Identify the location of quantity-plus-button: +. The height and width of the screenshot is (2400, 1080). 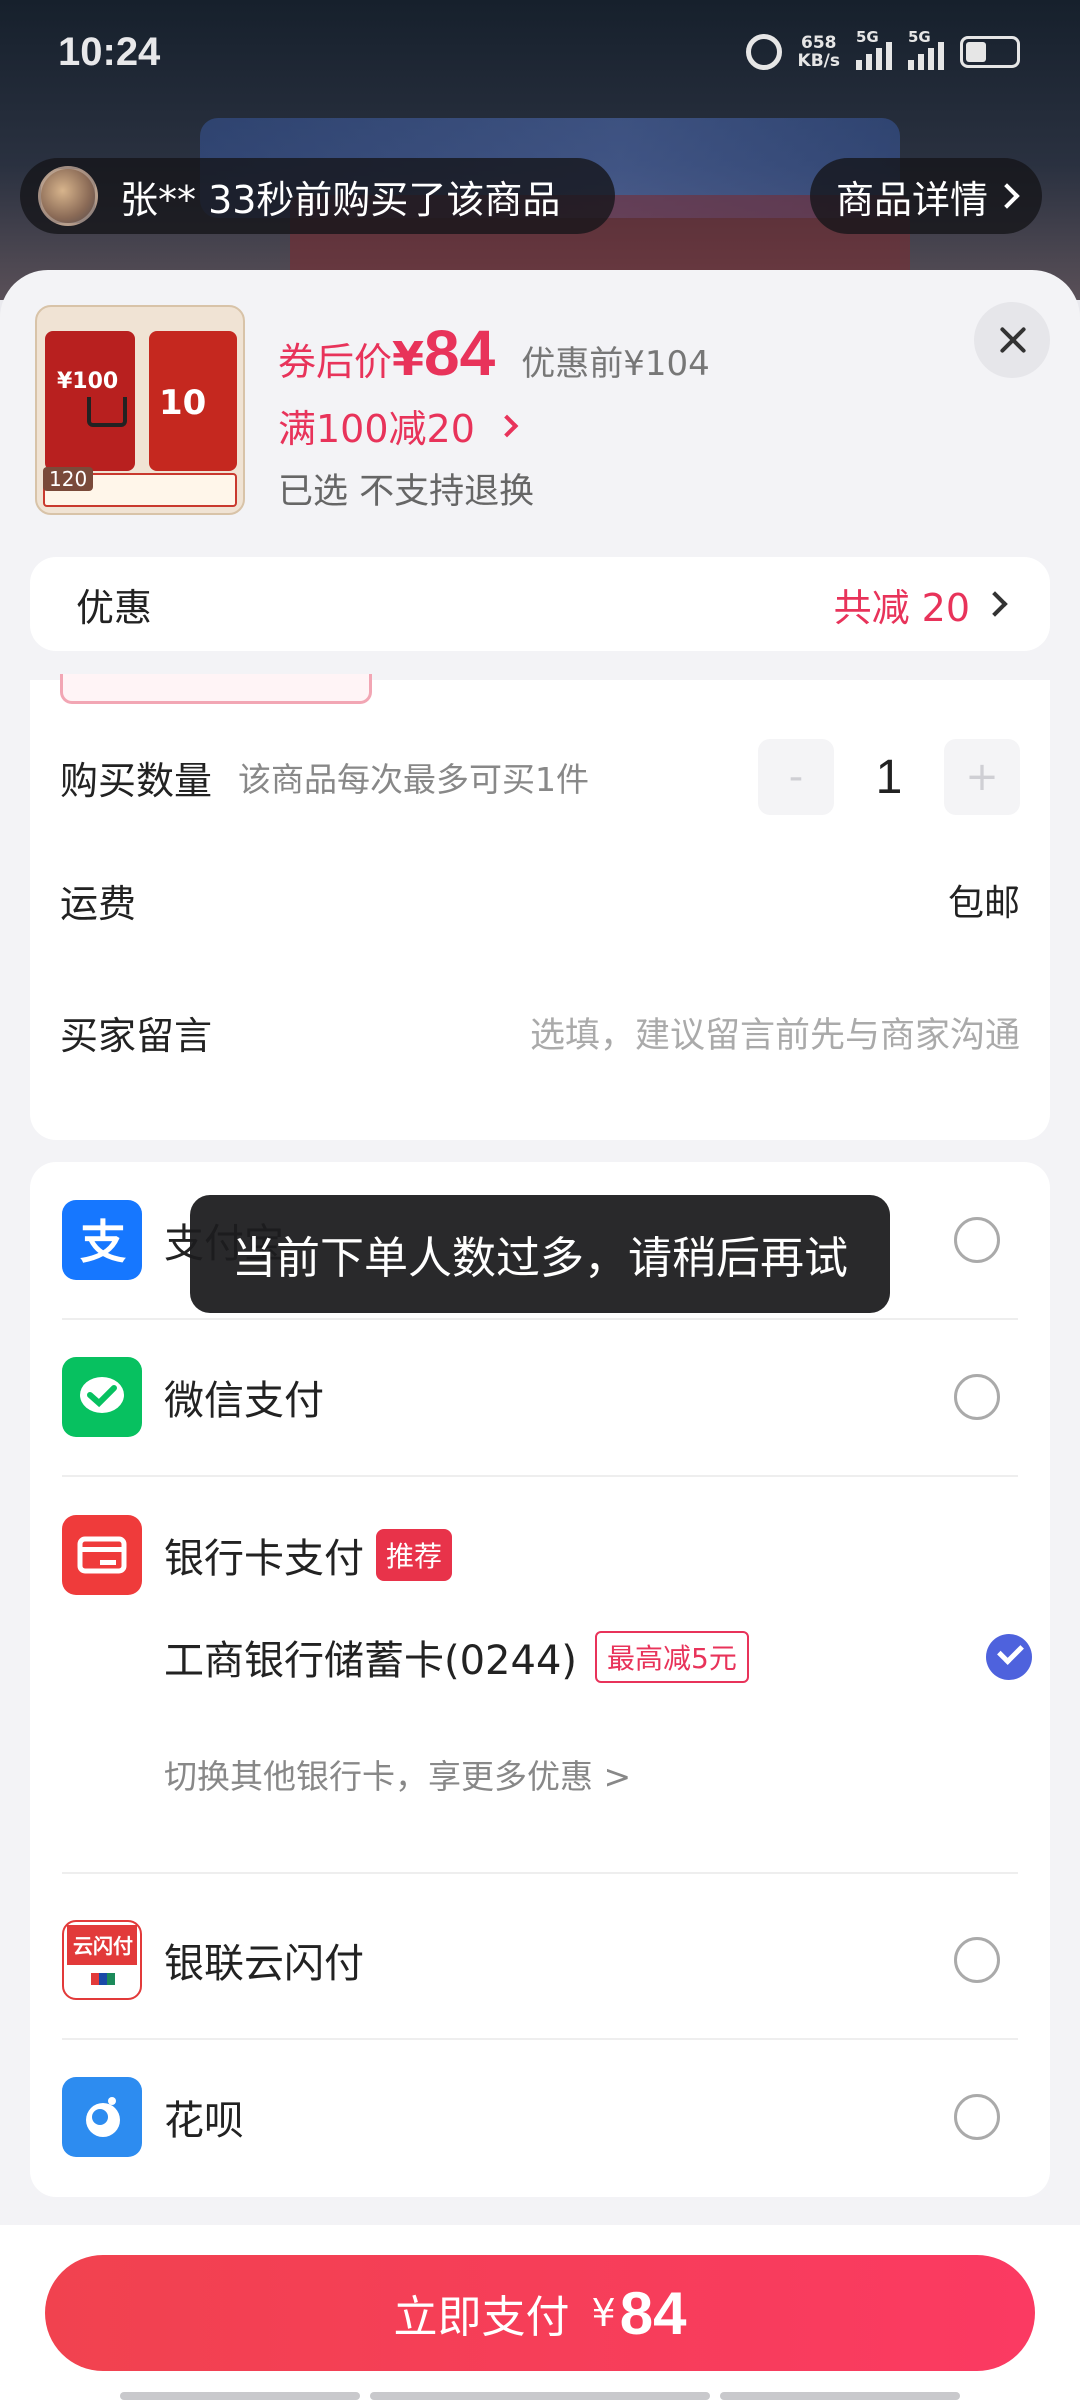
(982, 777).